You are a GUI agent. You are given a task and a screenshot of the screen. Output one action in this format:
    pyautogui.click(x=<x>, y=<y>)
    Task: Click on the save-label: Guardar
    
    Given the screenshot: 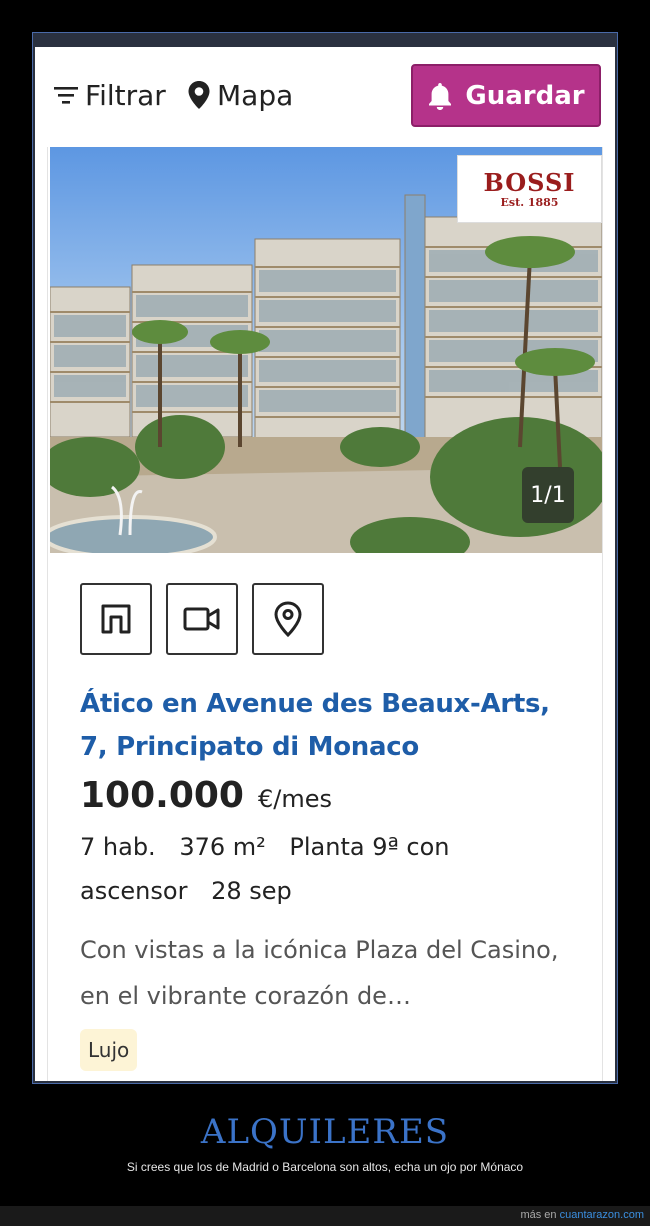 What is the action you would take?
    pyautogui.click(x=525, y=95)
    